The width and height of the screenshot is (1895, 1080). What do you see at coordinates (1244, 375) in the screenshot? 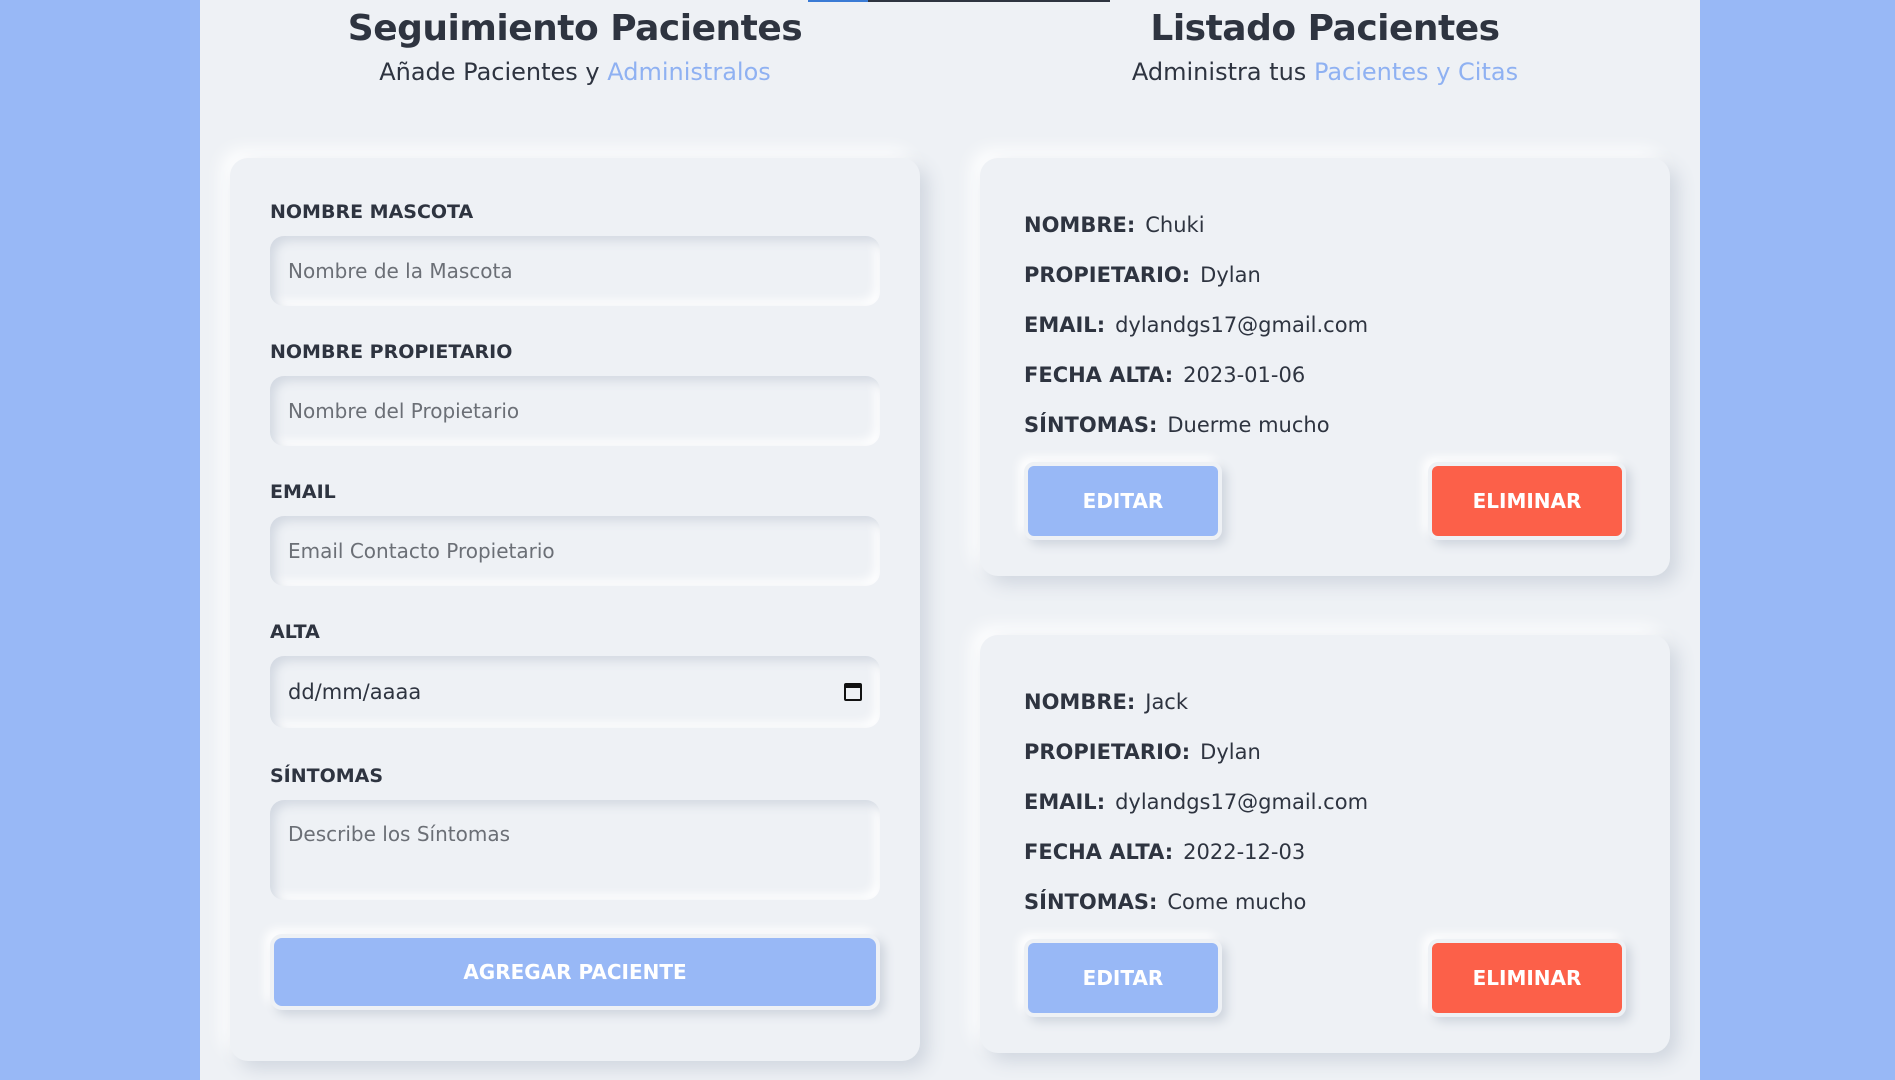
I see `patient-discharge-value: 2023-01-06` at bounding box center [1244, 375].